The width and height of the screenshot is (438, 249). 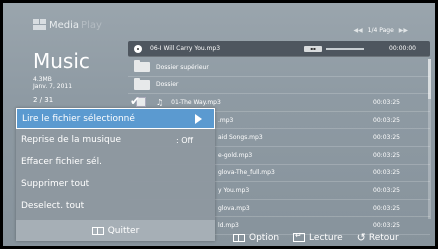 I want to click on enter-key-icon, so click(x=299, y=236).